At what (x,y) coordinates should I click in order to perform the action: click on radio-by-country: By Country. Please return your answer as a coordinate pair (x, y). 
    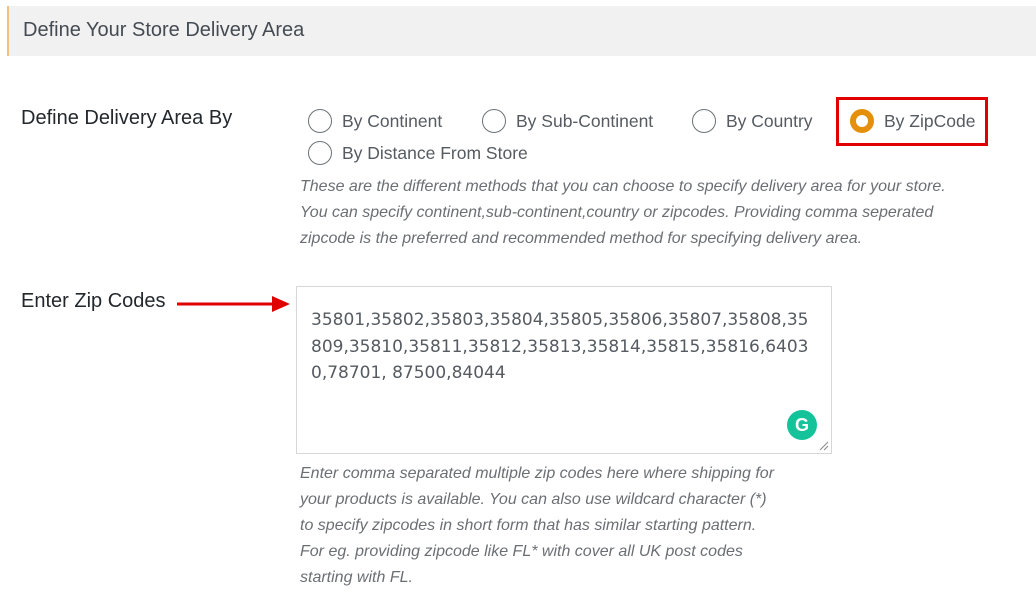
    Looking at the image, I should click on (752, 121).